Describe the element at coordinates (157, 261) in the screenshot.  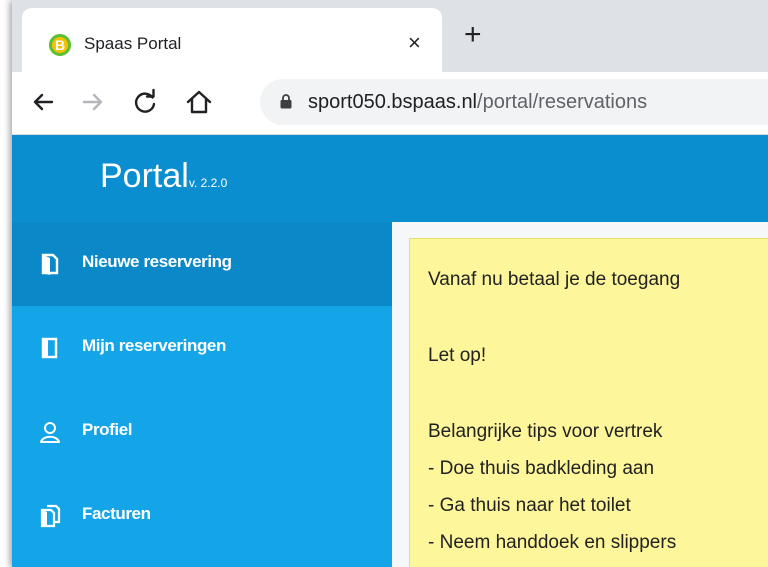
I see `sidebar-item-label: Nieuwe reservering` at that location.